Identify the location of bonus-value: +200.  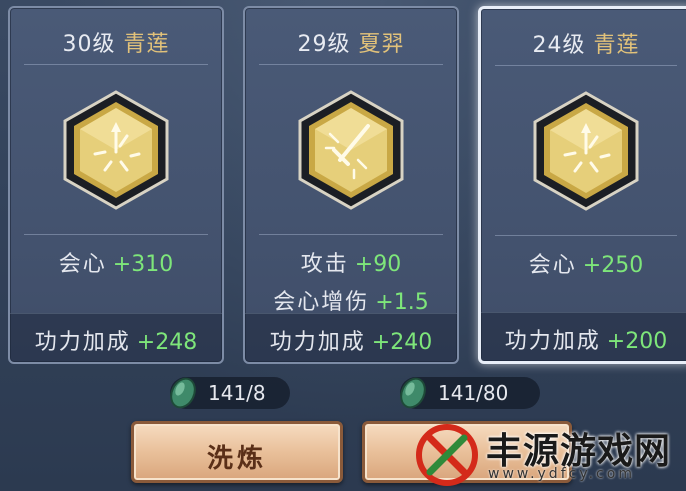
(637, 341).